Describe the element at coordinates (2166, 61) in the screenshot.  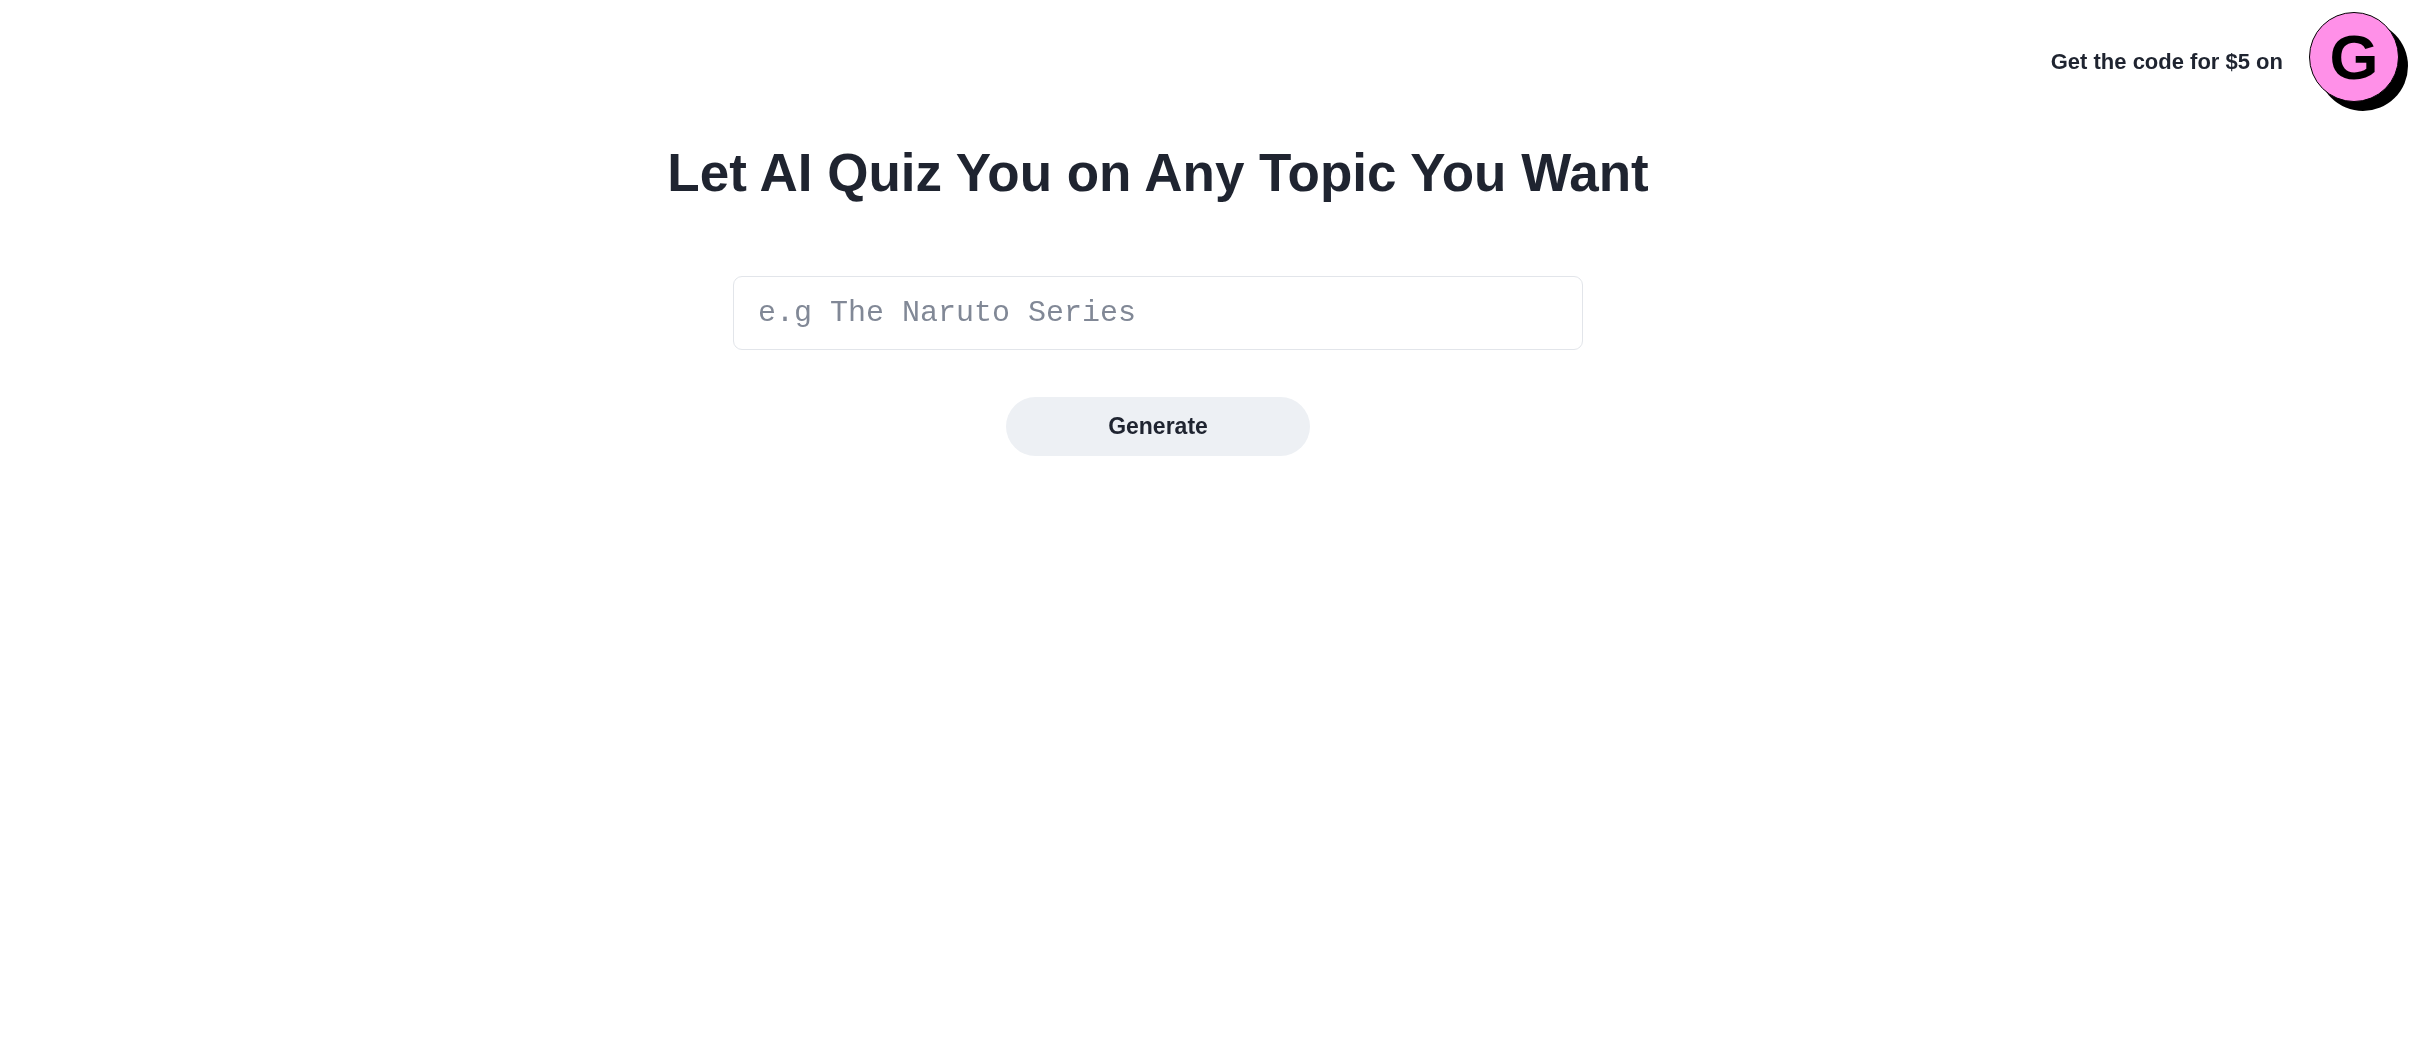
I see `promo-link: Get the code for $5 on` at that location.